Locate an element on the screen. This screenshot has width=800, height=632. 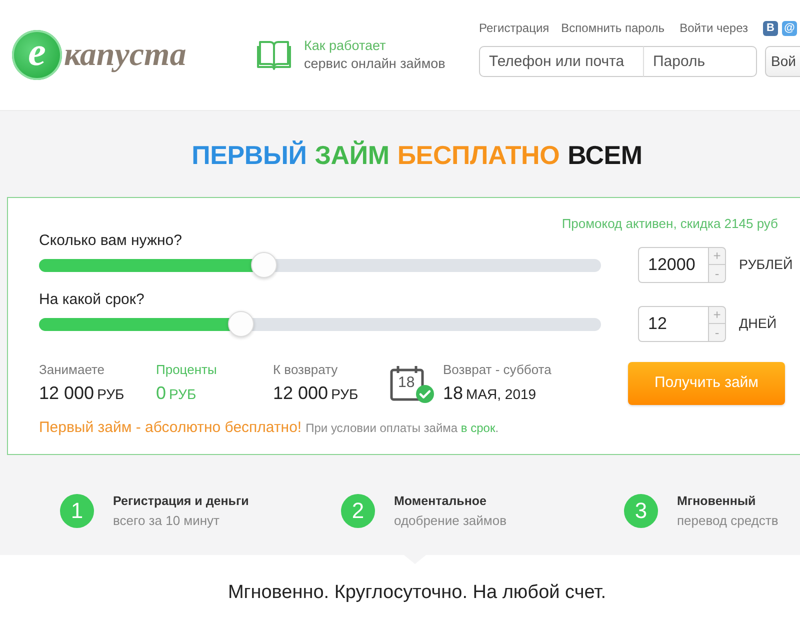
logo-wordmark: капуста is located at coordinates (125, 55).